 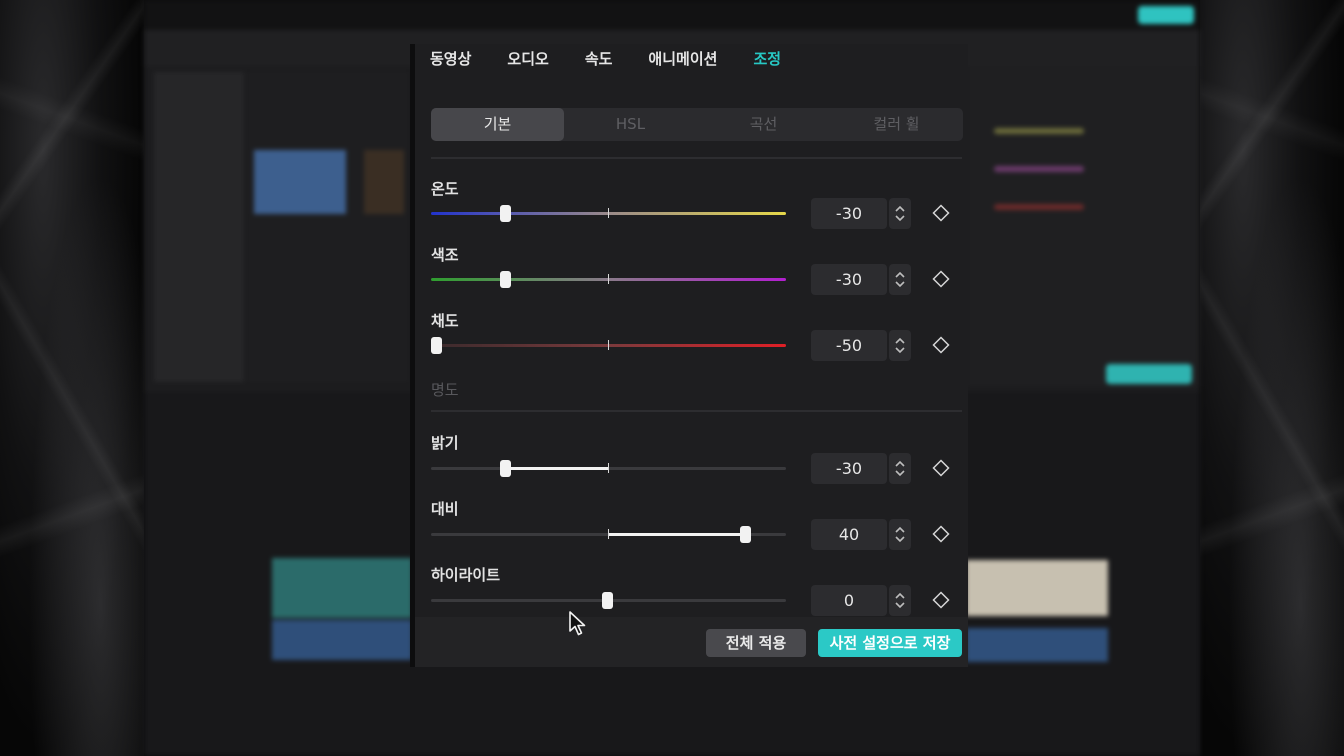 I want to click on brightness-label: 밝기, so click(x=445, y=443).